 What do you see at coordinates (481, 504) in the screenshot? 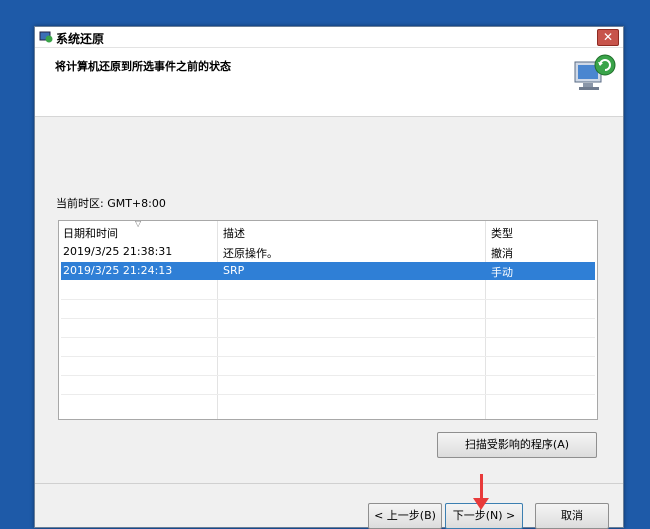
I see `annotation-arrow-down-icon` at bounding box center [481, 504].